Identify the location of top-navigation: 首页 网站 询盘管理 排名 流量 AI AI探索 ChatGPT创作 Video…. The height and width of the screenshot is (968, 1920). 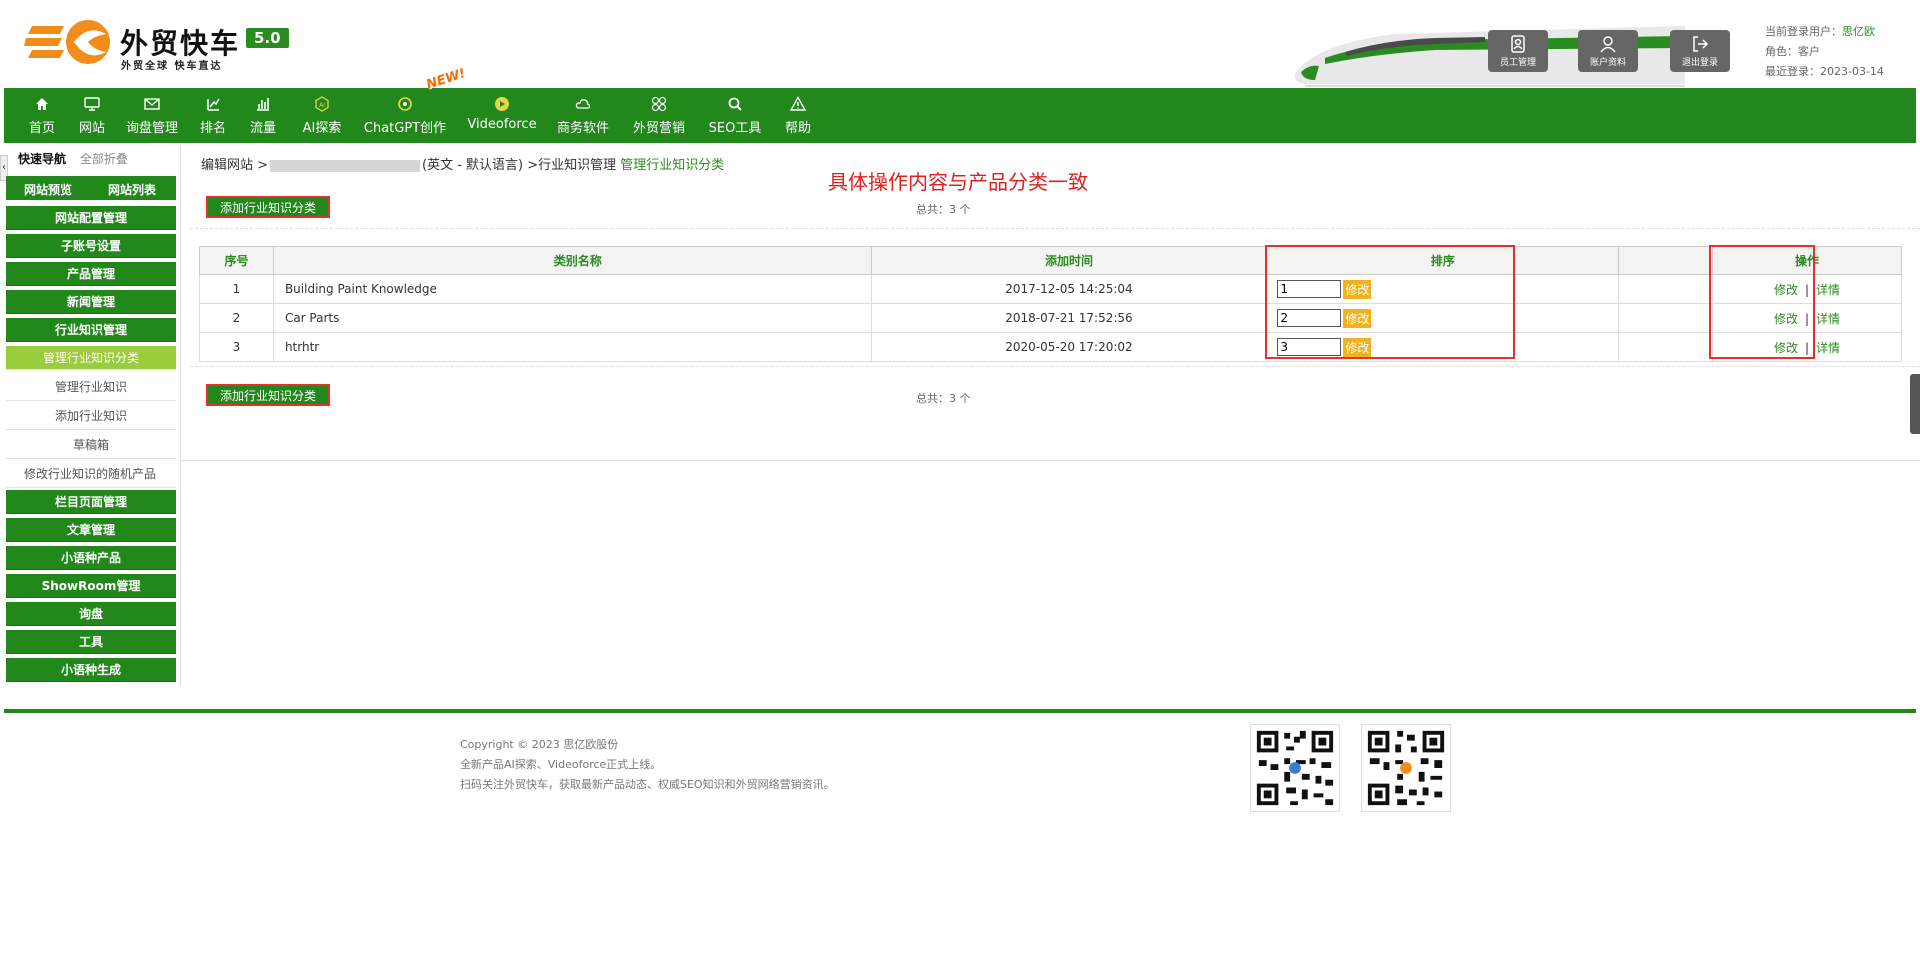
(960, 115).